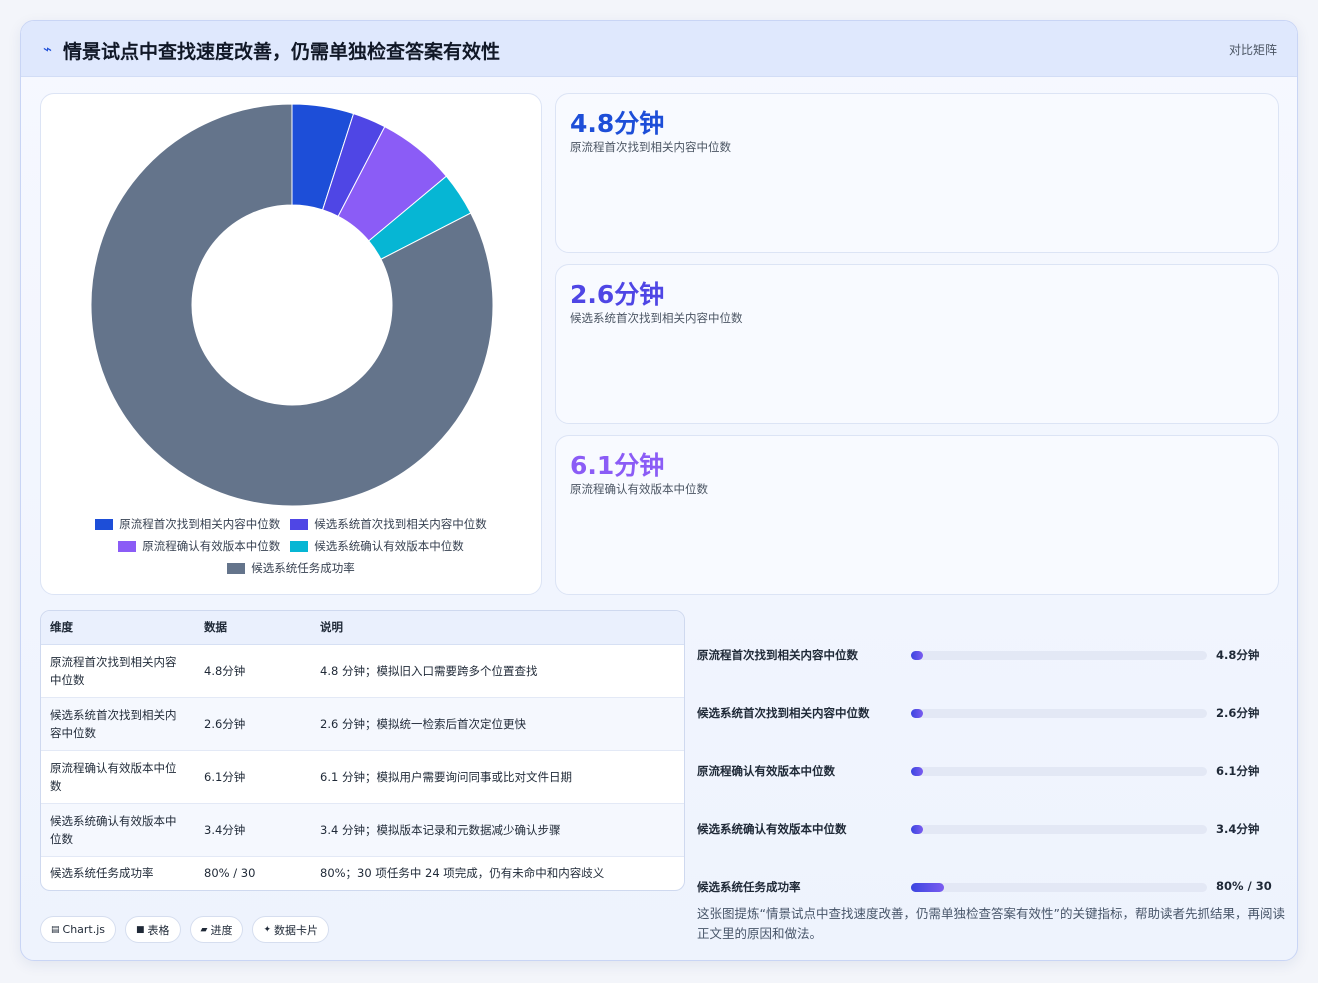 This screenshot has width=1318, height=983. I want to click on legend-row: 原流程首次找到相关内容中位数 候选系统首次找到相关内容中位数, so click(291, 524).